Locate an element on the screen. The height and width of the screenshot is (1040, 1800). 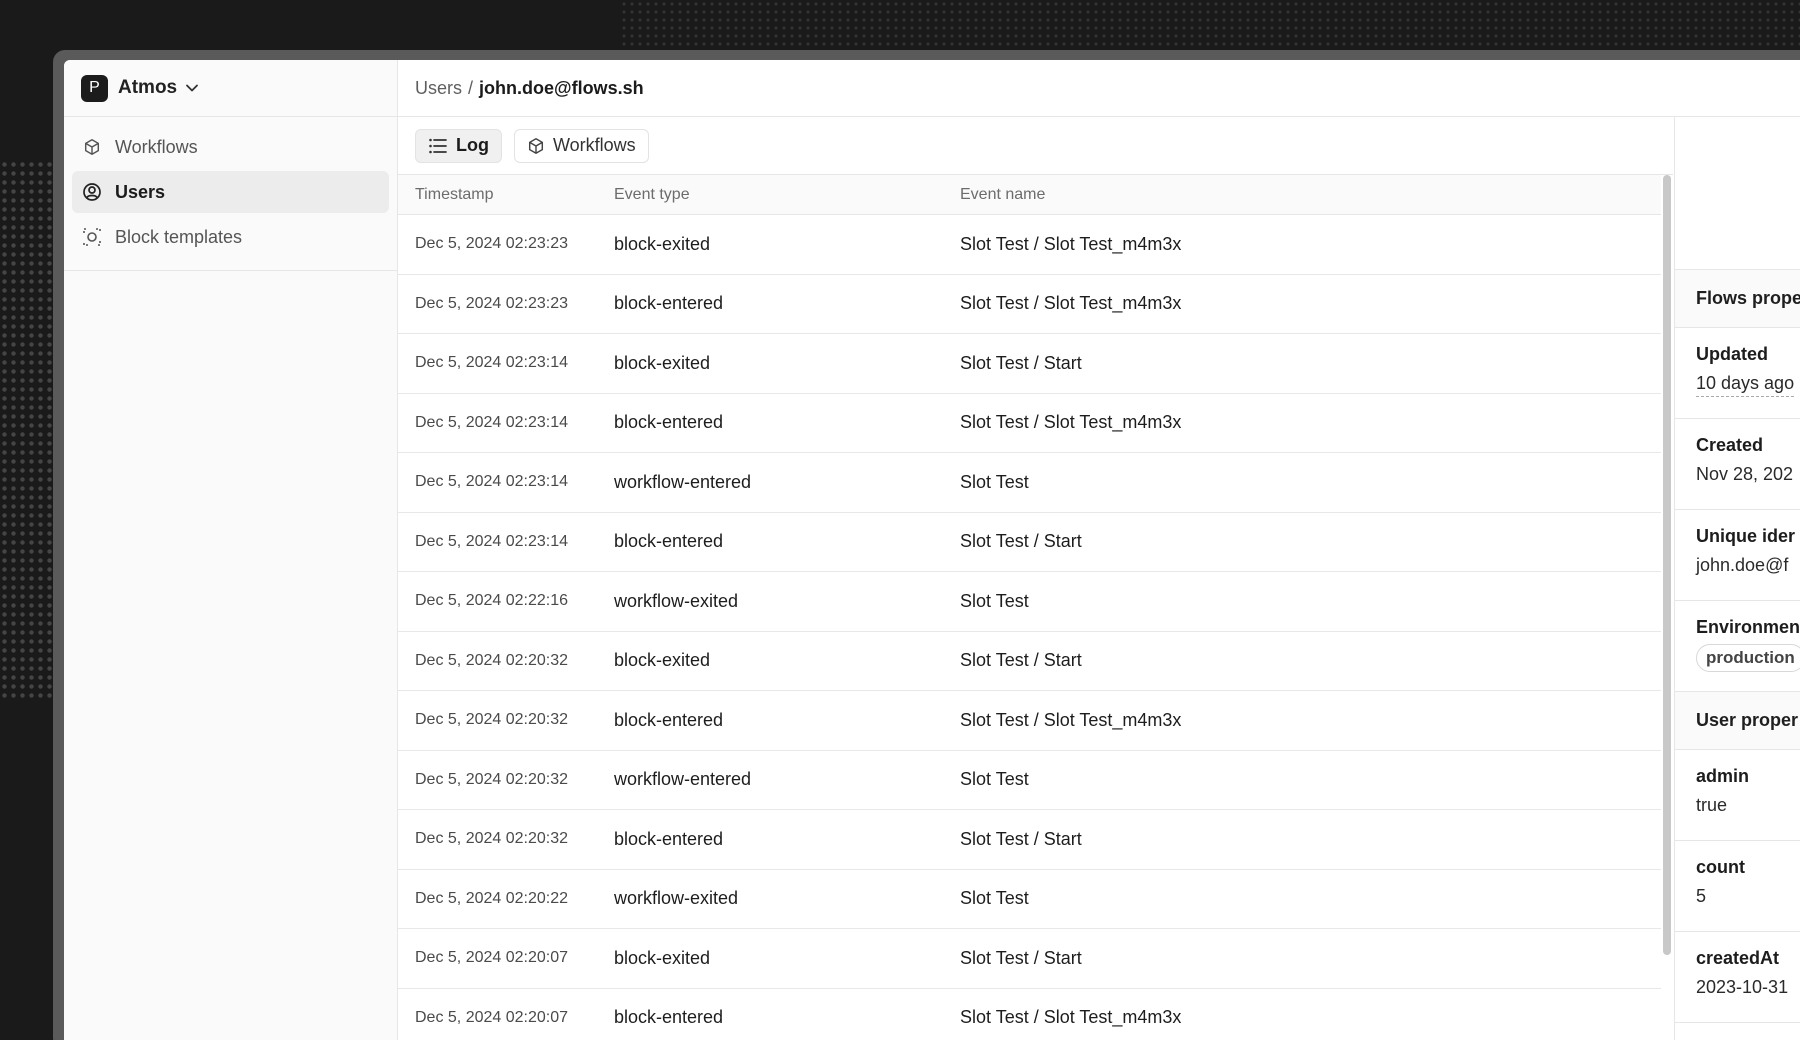
prop-label: admin is located at coordinates (1723, 776).